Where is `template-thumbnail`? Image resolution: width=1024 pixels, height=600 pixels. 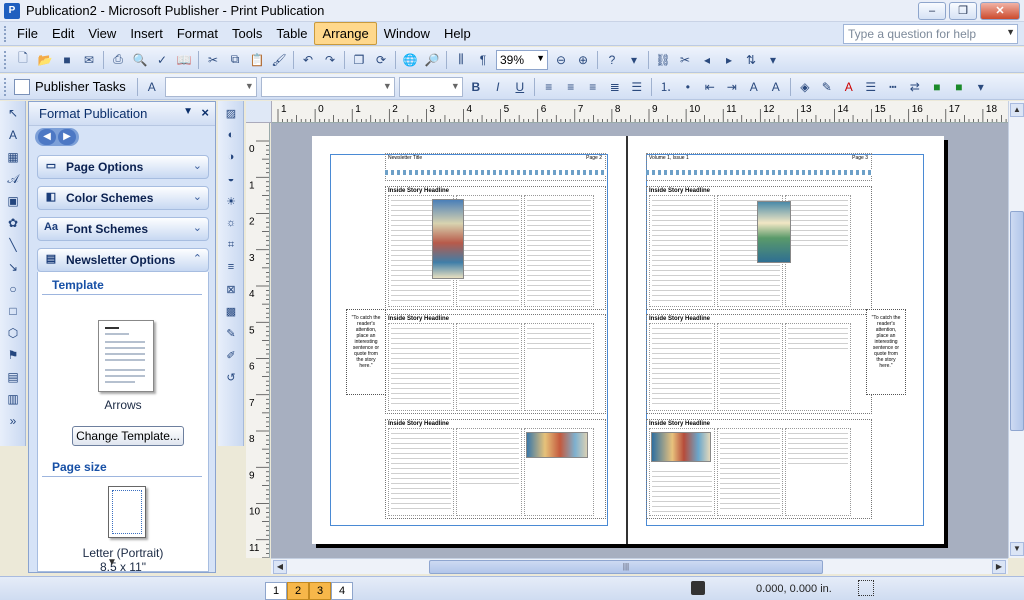
template-thumbnail is located at coordinates (126, 356).